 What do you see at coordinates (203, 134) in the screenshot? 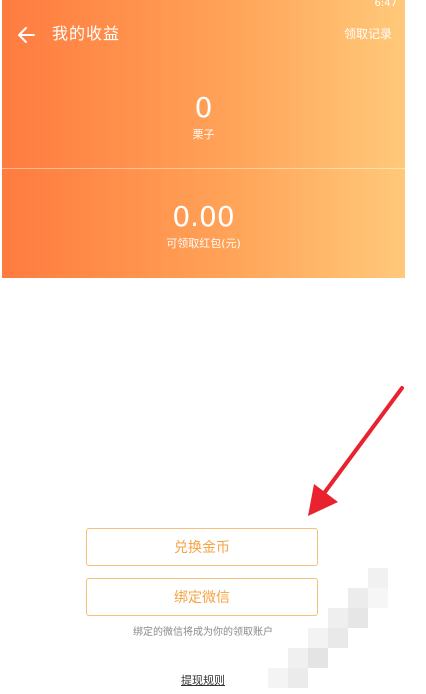
I see `beans-label: 栗子` at bounding box center [203, 134].